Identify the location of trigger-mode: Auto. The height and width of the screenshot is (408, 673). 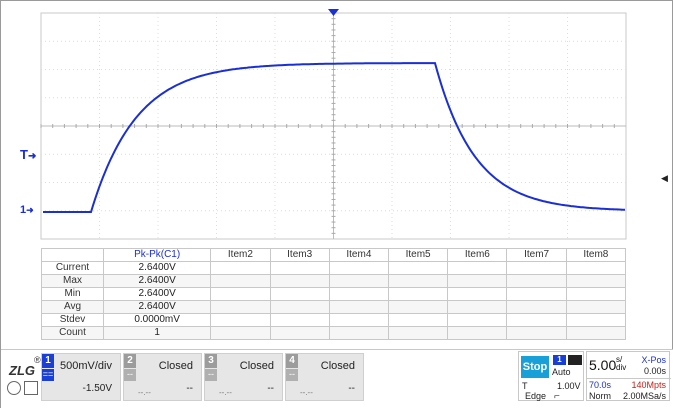
(561, 372).